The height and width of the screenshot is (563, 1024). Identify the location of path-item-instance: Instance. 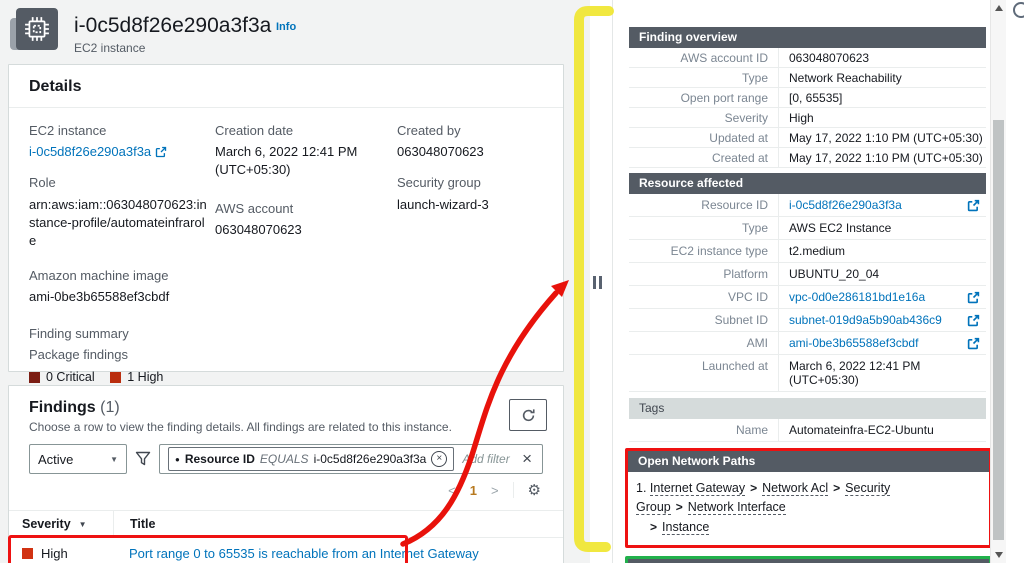
(686, 527).